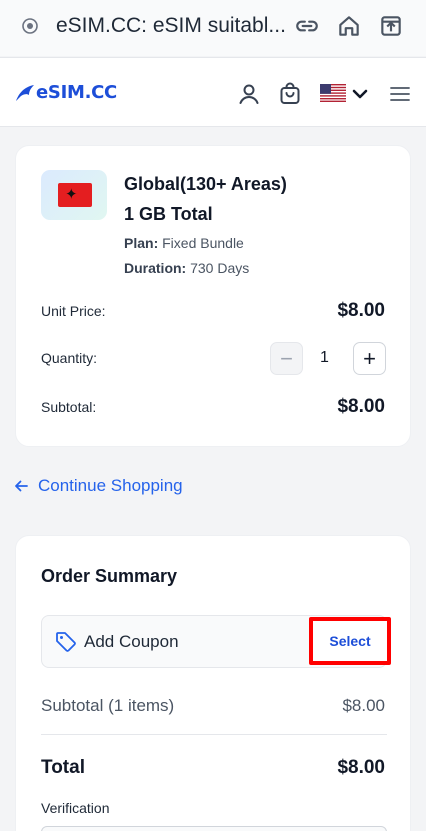 This screenshot has width=426, height=831. I want to click on summary-subtotal-label: Subtotal (1 items), so click(108, 705).